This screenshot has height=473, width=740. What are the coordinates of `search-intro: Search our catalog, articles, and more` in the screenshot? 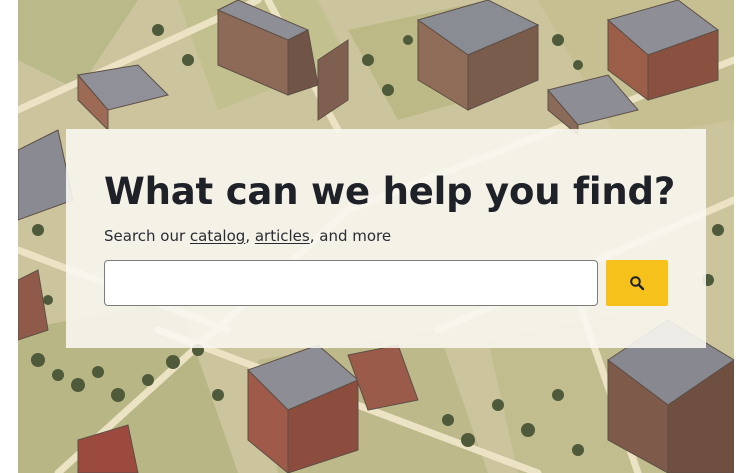 It's located at (386, 236).